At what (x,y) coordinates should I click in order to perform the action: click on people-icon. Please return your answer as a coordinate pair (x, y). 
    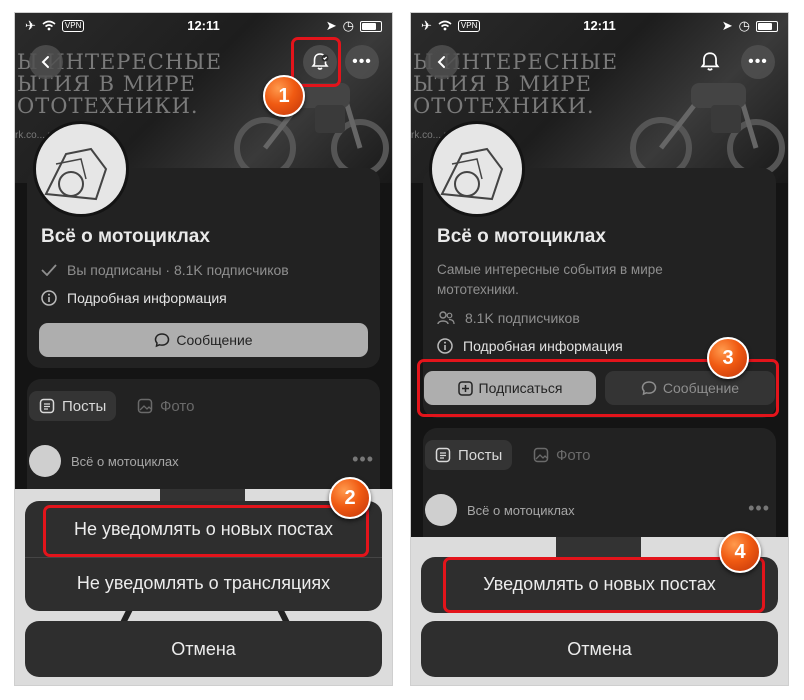
    Looking at the image, I should click on (446, 318).